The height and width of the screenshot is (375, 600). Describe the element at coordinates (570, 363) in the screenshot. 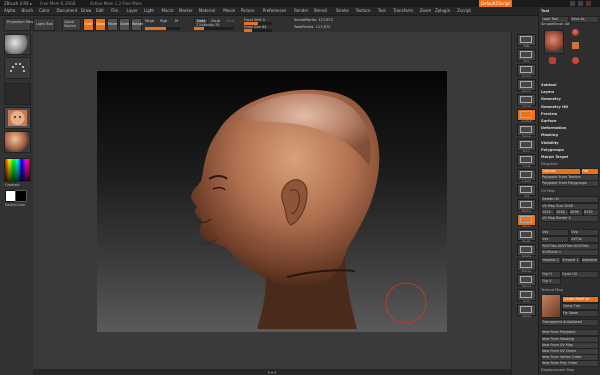

I see `new-from-poly-order-button: New From Poly Order` at that location.